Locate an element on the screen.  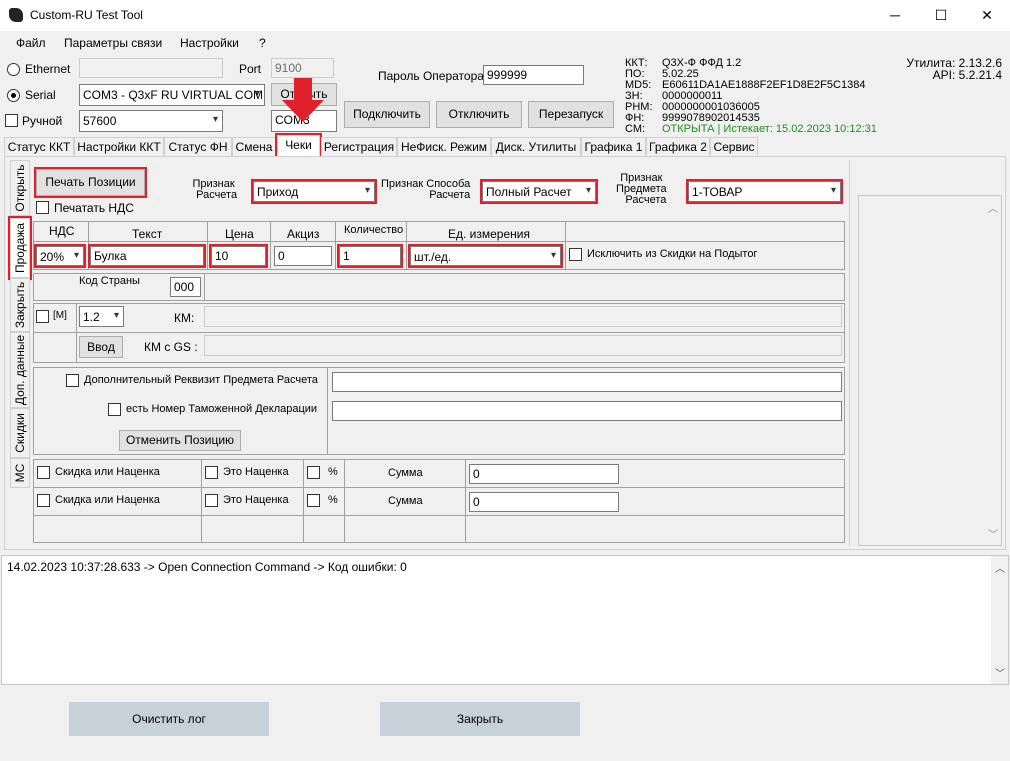
api-version: API: 5.2.21.4 is located at coordinates (967, 75).